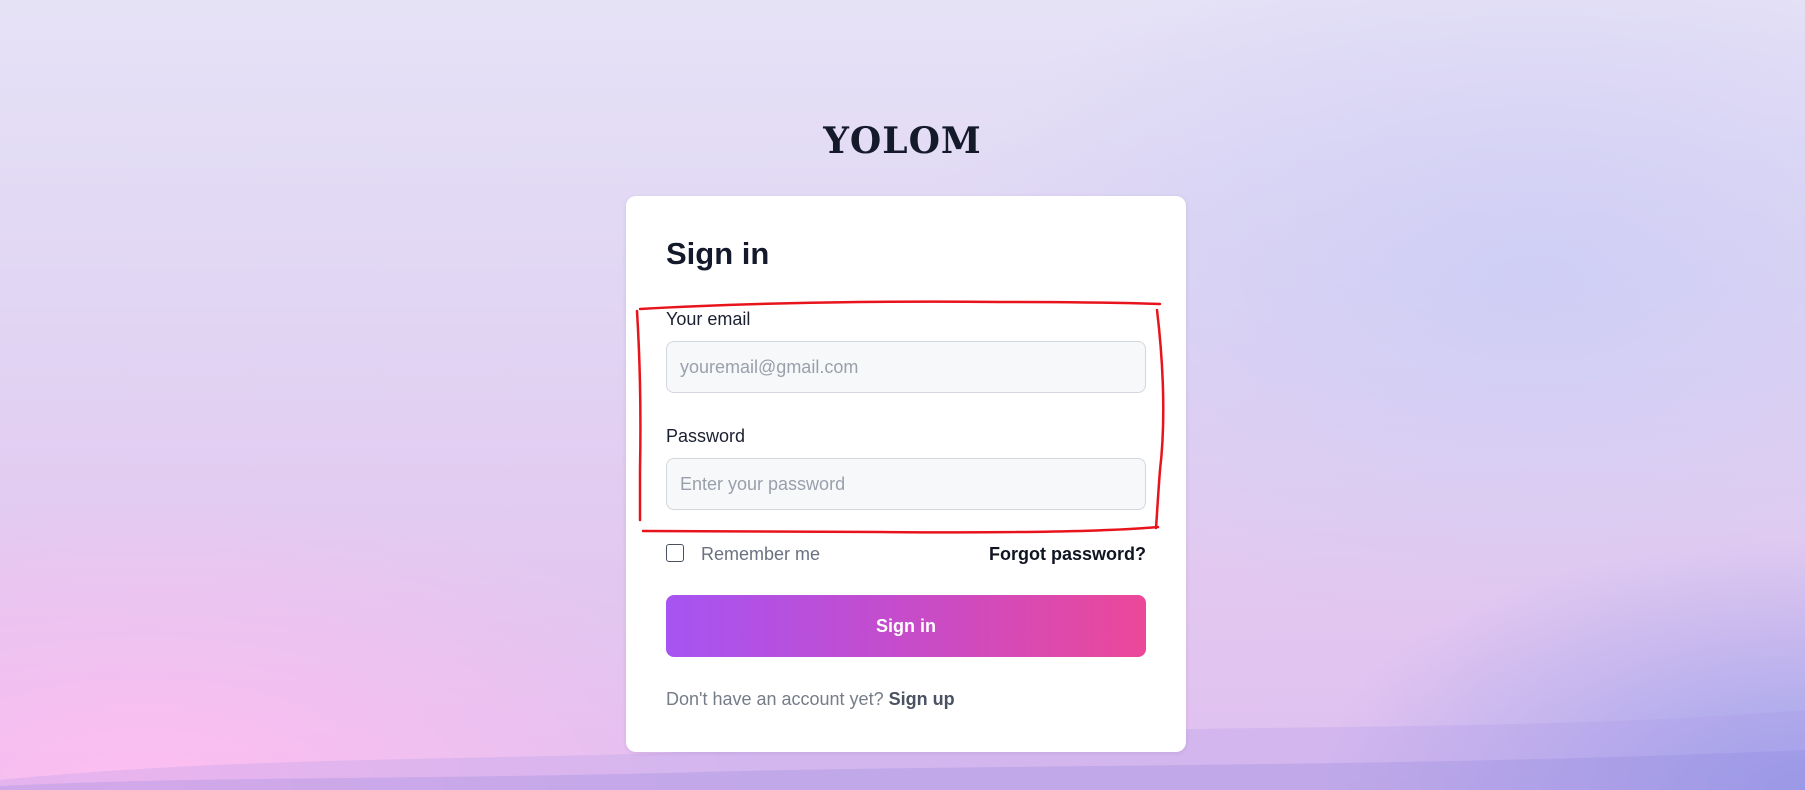  Describe the element at coordinates (906, 484) in the screenshot. I see `password-input` at that location.